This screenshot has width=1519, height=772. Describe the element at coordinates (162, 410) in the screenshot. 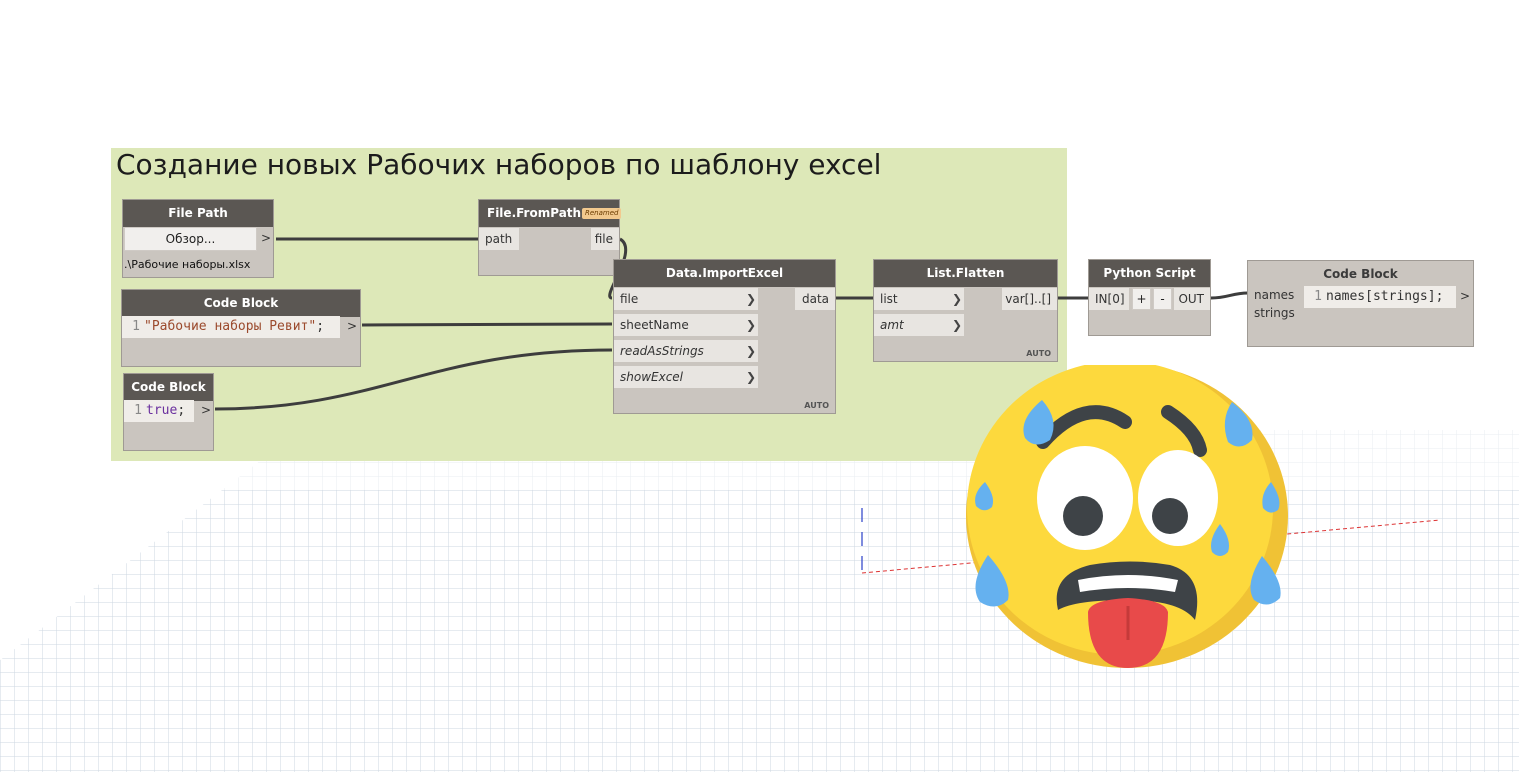

I see `code-keyword: true` at that location.